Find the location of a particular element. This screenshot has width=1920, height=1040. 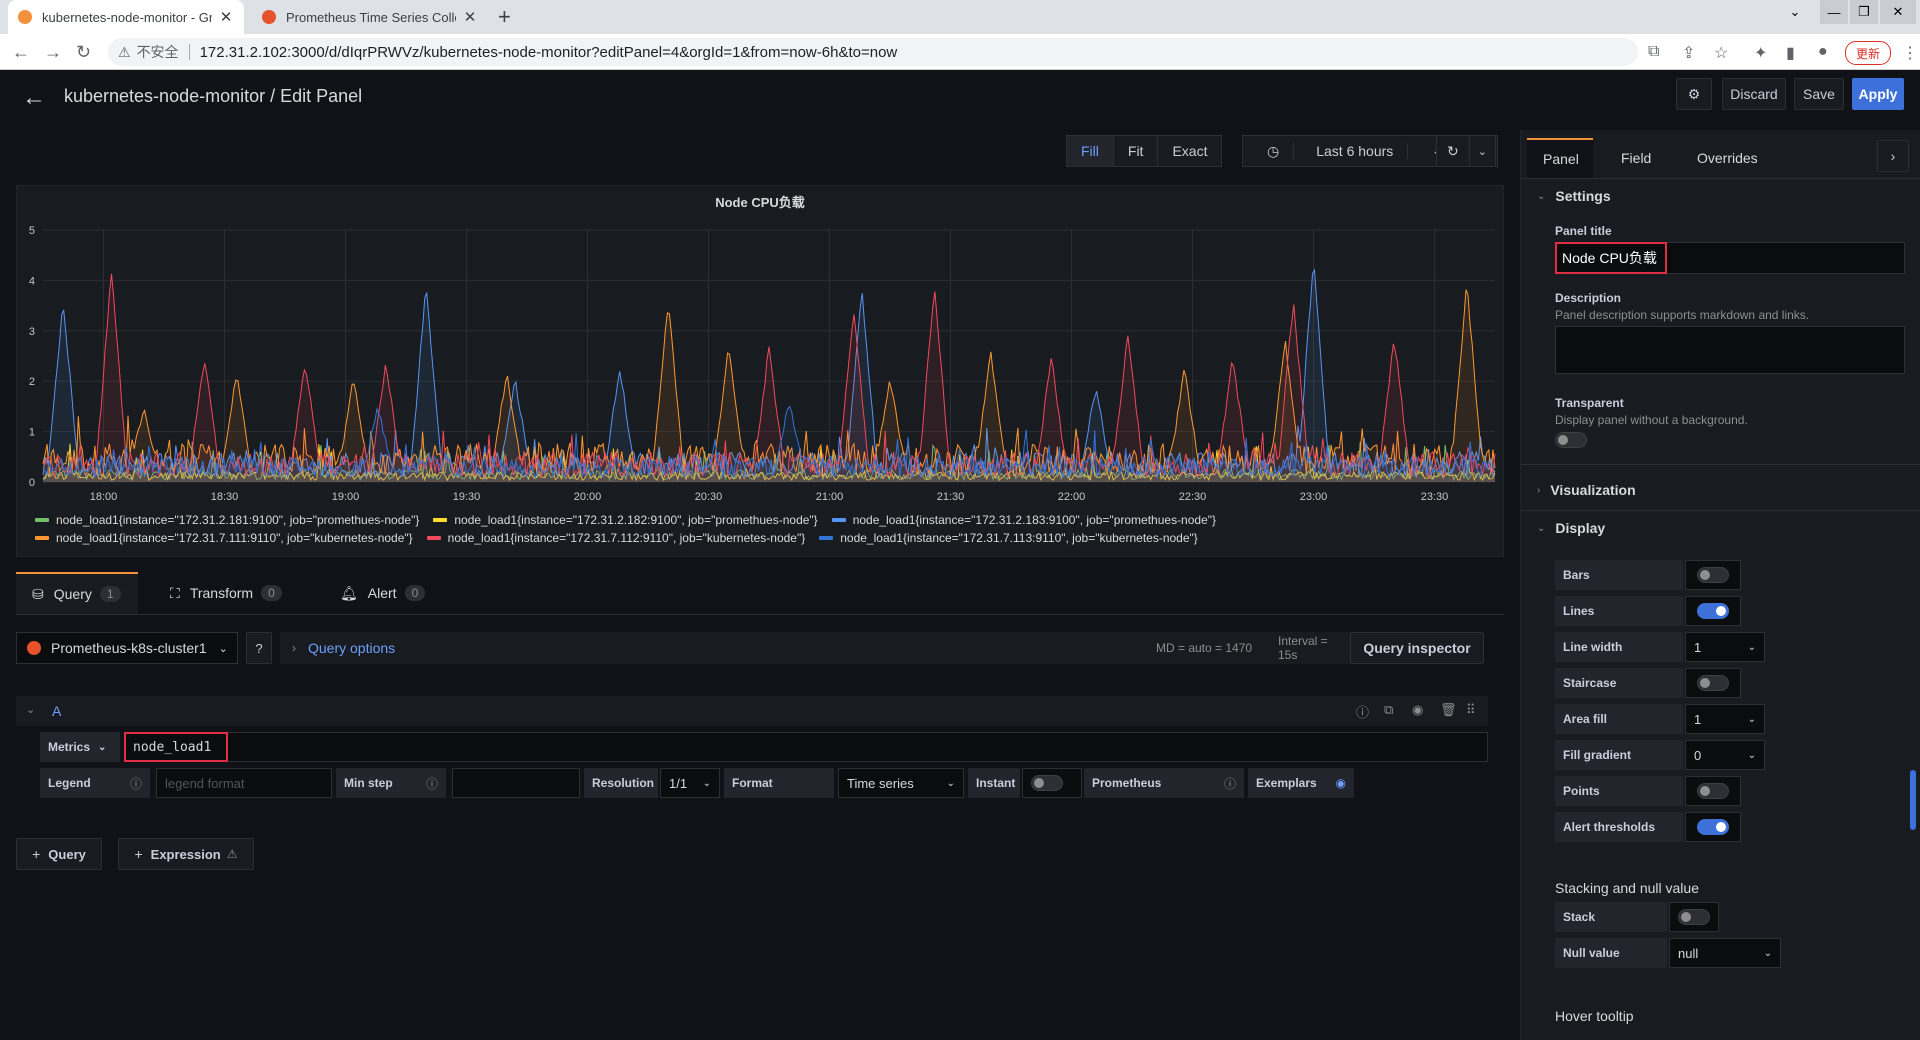

transparent-toggle is located at coordinates (1571, 440).